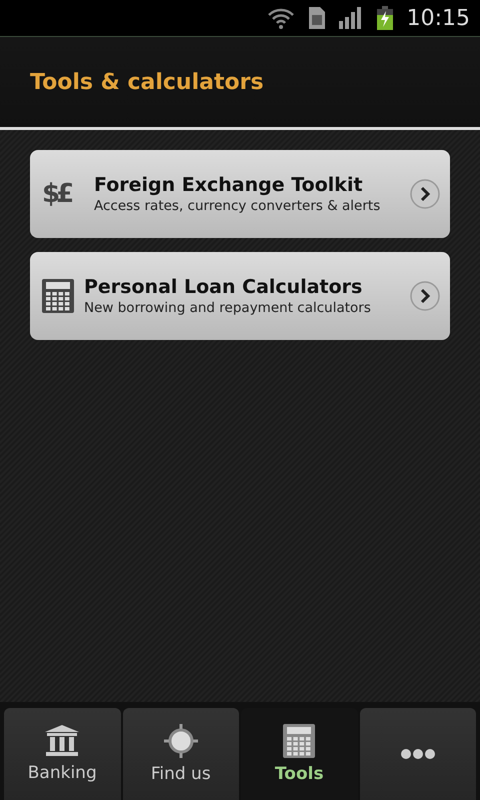 The width and height of the screenshot is (480, 800). I want to click on nav-tab: Find us, so click(180, 754).